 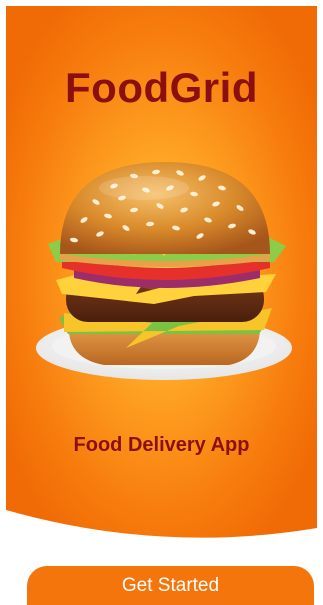 I want to click on app-subtitle: Food Delivery App, so click(x=161, y=445).